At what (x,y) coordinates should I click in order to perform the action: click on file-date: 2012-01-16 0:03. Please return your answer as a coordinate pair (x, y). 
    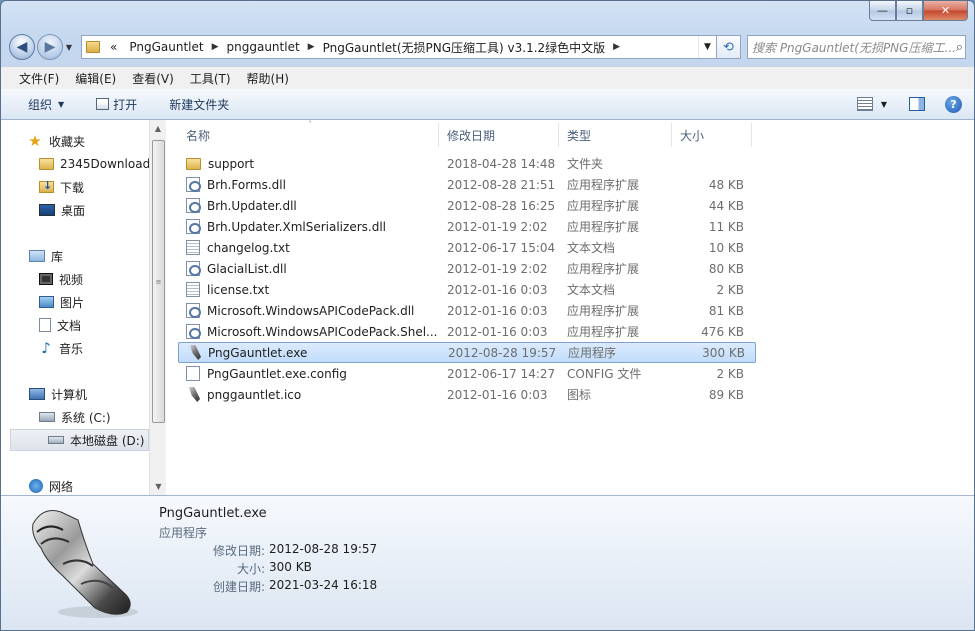
    Looking at the image, I should click on (497, 331).